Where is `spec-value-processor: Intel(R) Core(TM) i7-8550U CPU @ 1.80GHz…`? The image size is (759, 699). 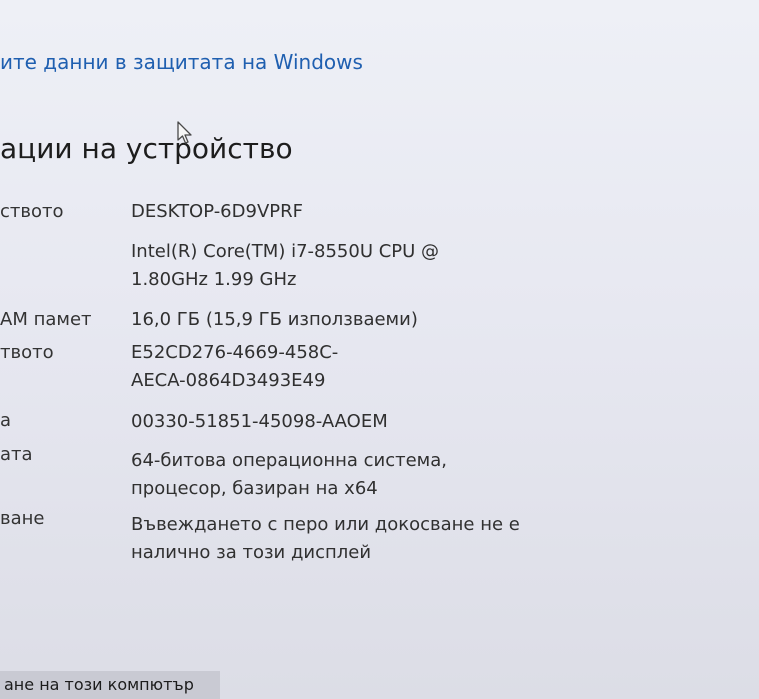 spec-value-processor: Intel(R) Core(TM) i7-8550U CPU @ 1.80GHz… is located at coordinates (285, 265).